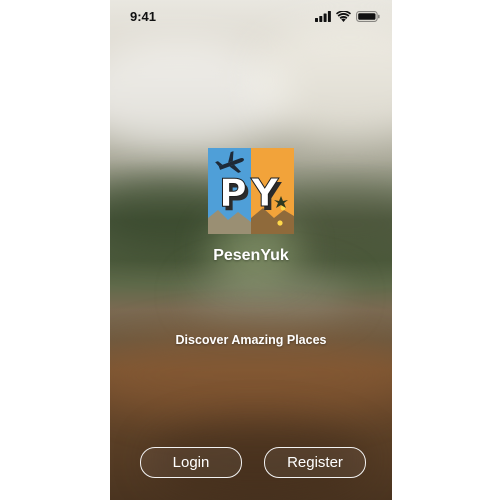  I want to click on svg-text: P, so click(233, 193).